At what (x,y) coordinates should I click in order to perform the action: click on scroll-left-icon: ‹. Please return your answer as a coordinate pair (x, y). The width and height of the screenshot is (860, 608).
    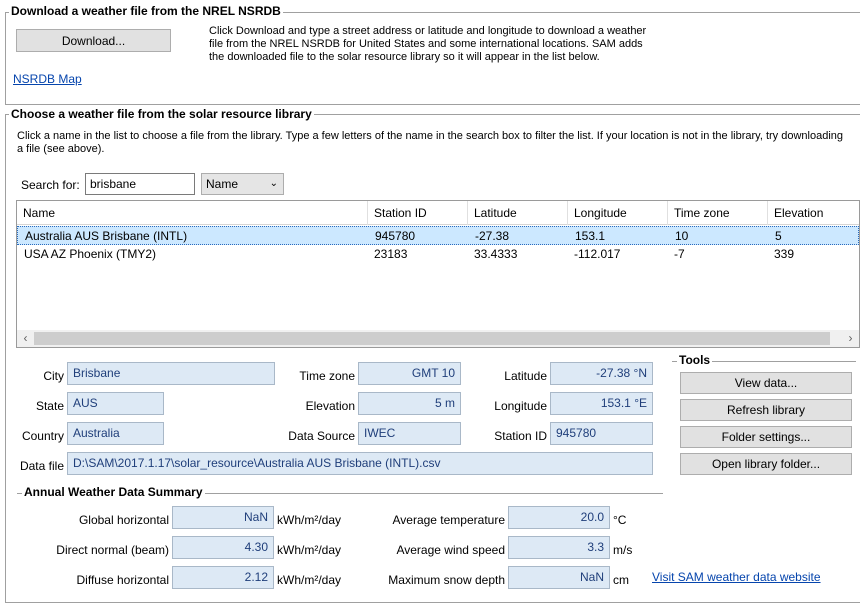
    Looking at the image, I should click on (25, 338).